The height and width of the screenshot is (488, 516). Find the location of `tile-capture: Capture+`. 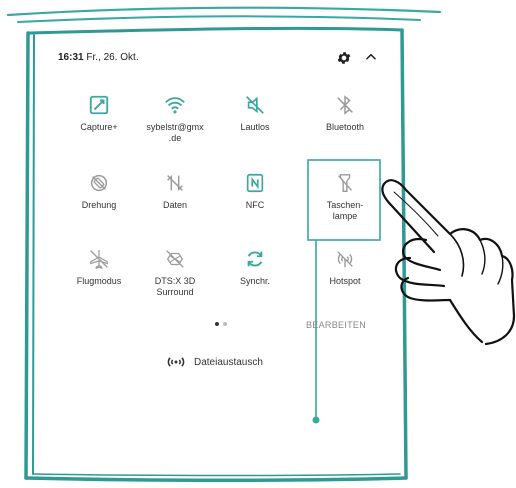

tile-capture: Capture+ is located at coordinates (99, 113).